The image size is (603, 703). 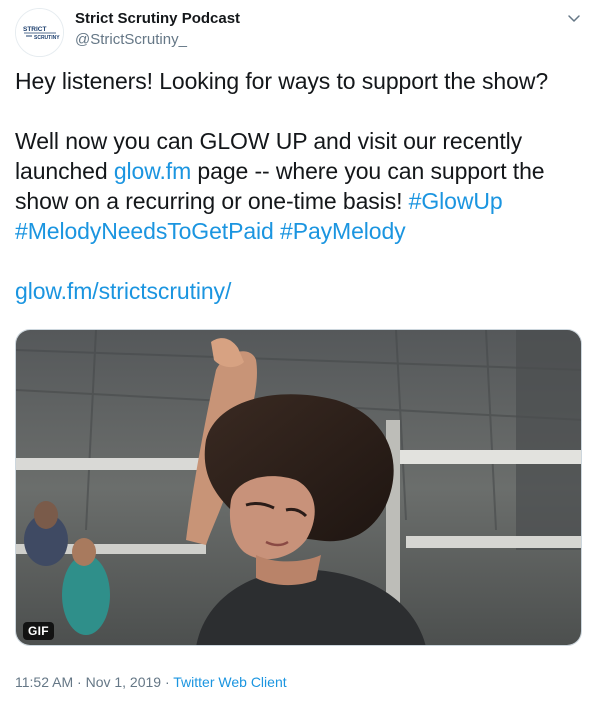 I want to click on glow-fm-link: glow.fm, so click(x=152, y=171).